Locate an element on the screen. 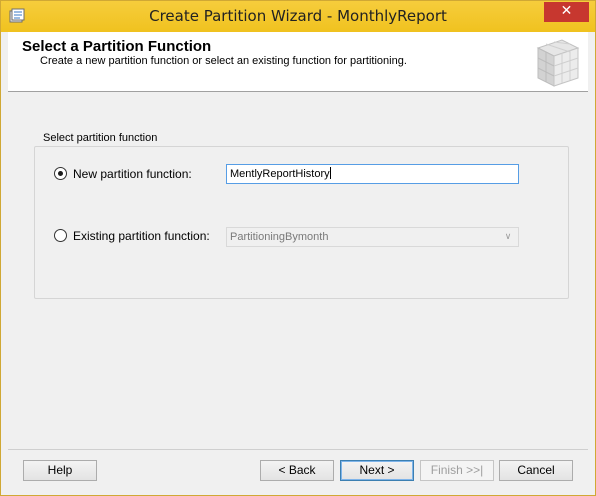  help-button: Help is located at coordinates (60, 470).